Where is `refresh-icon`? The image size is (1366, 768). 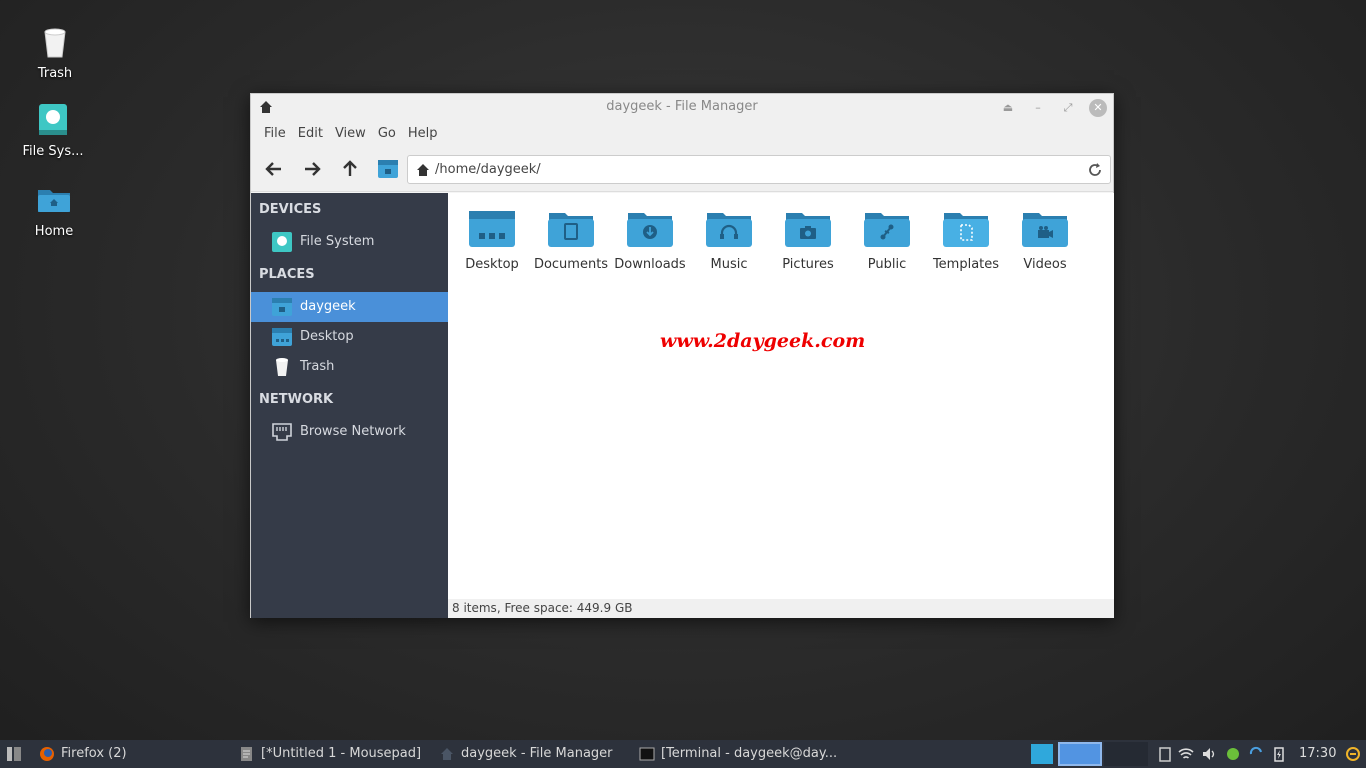
refresh-icon is located at coordinates (1095, 170).